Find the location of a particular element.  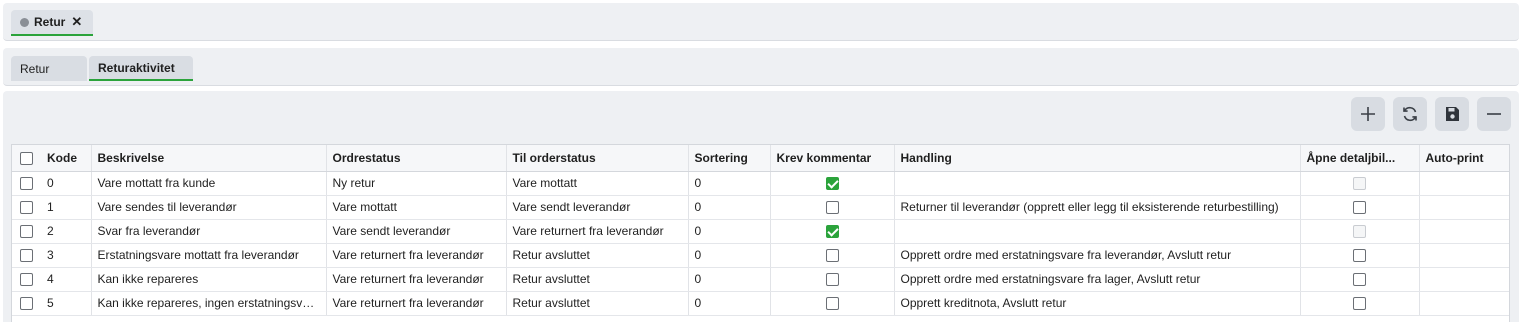

col-auto-print: Auto-print is located at coordinates (1464, 158).